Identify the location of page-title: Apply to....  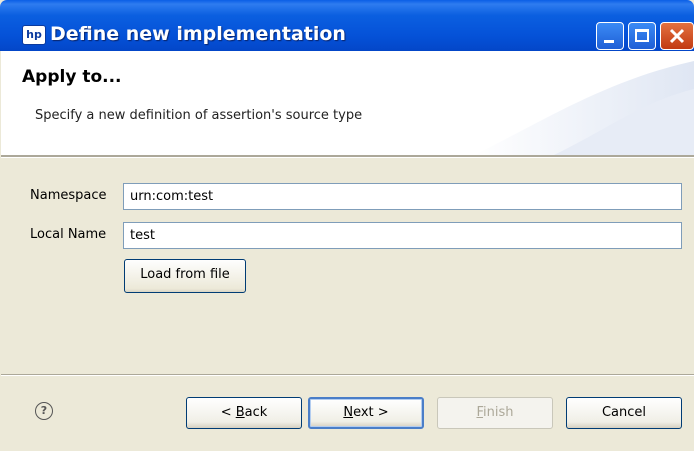
(72, 77).